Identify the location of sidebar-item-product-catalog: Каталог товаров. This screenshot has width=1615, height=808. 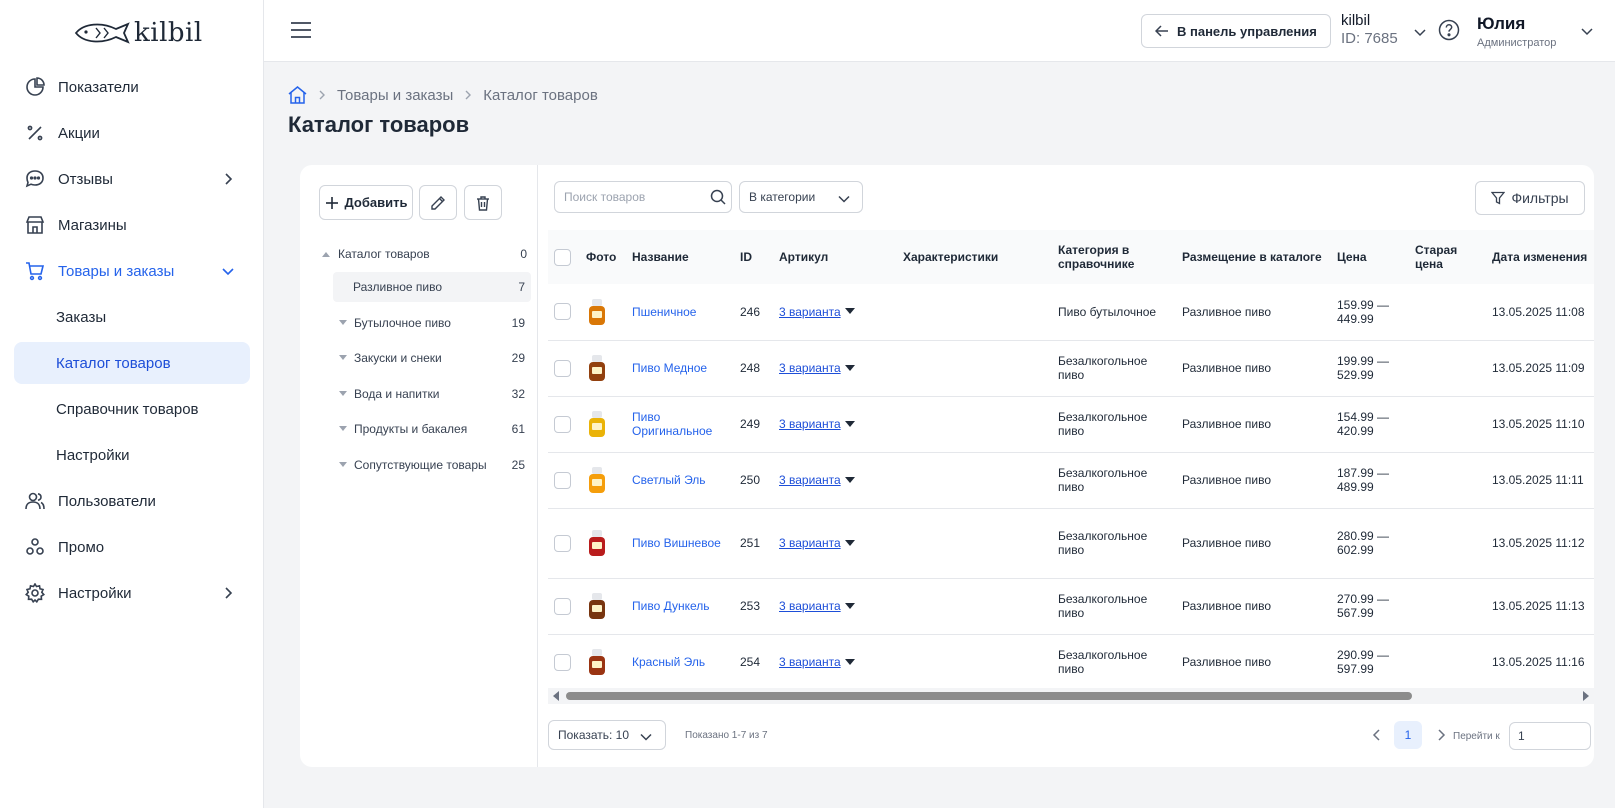
(132, 363).